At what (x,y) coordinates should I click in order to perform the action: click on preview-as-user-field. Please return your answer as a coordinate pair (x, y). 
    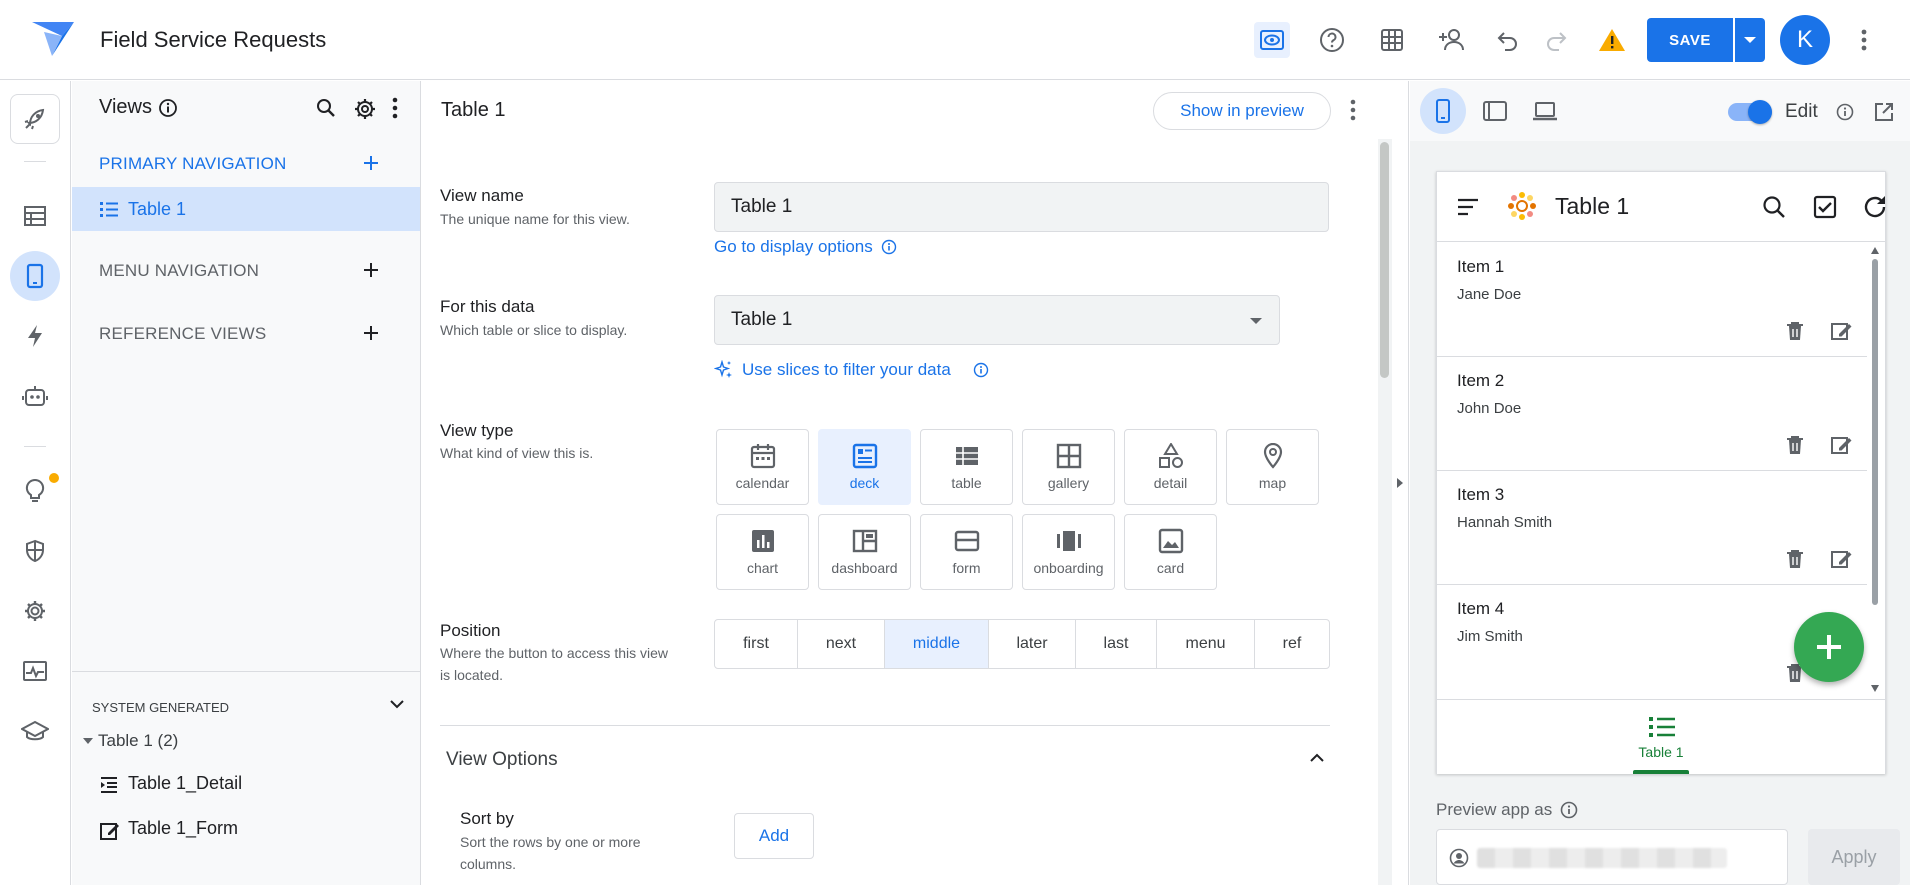
    Looking at the image, I should click on (1612, 857).